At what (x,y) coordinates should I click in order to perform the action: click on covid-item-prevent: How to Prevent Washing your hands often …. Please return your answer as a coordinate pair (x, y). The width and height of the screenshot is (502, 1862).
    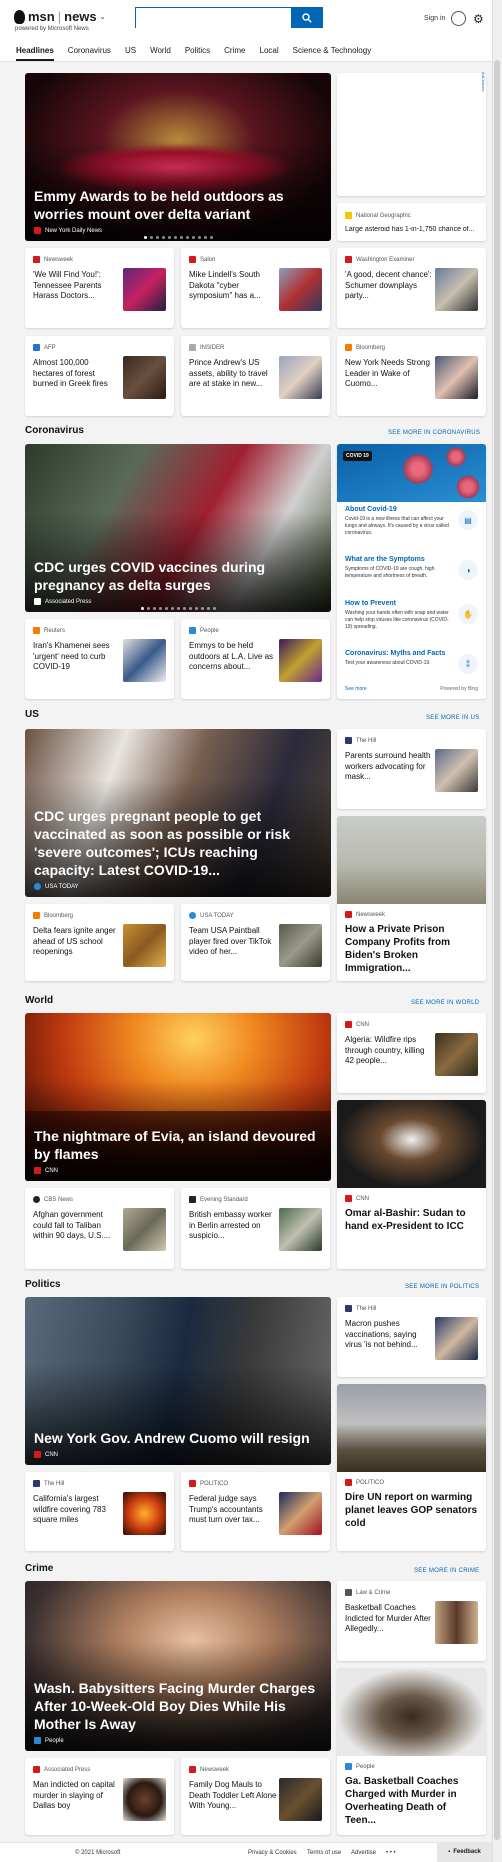
    Looking at the image, I should click on (411, 615).